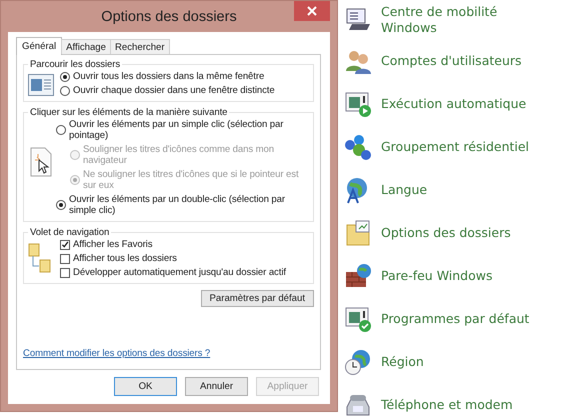 The width and height of the screenshot is (584, 418). I want to click on window-play-icon, so click(358, 104).